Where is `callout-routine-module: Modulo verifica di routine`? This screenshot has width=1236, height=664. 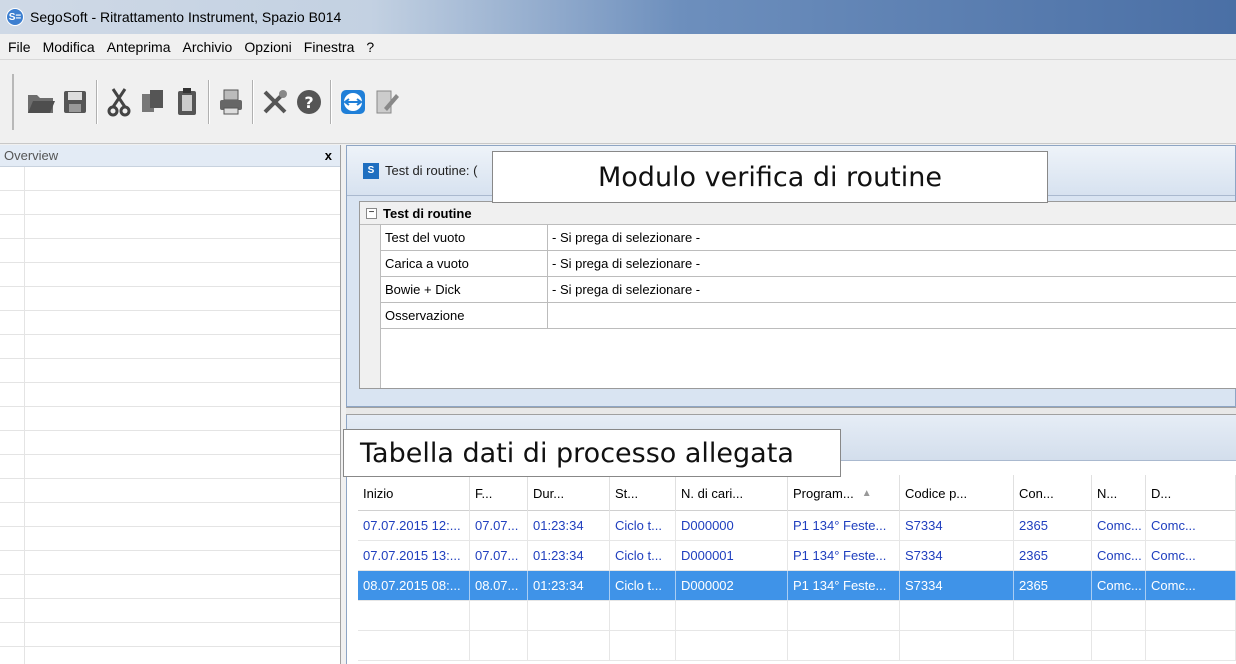
callout-routine-module: Modulo verifica di routine is located at coordinates (770, 177).